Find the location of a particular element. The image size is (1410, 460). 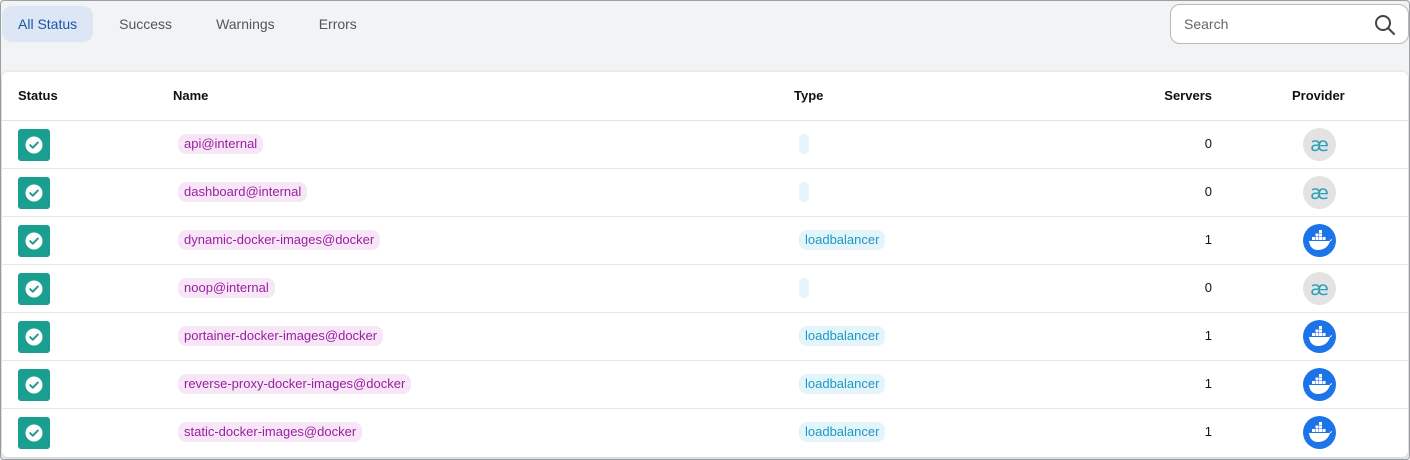

status-filter-tabs: All Status Success Warnings Errors is located at coordinates (190, 24).